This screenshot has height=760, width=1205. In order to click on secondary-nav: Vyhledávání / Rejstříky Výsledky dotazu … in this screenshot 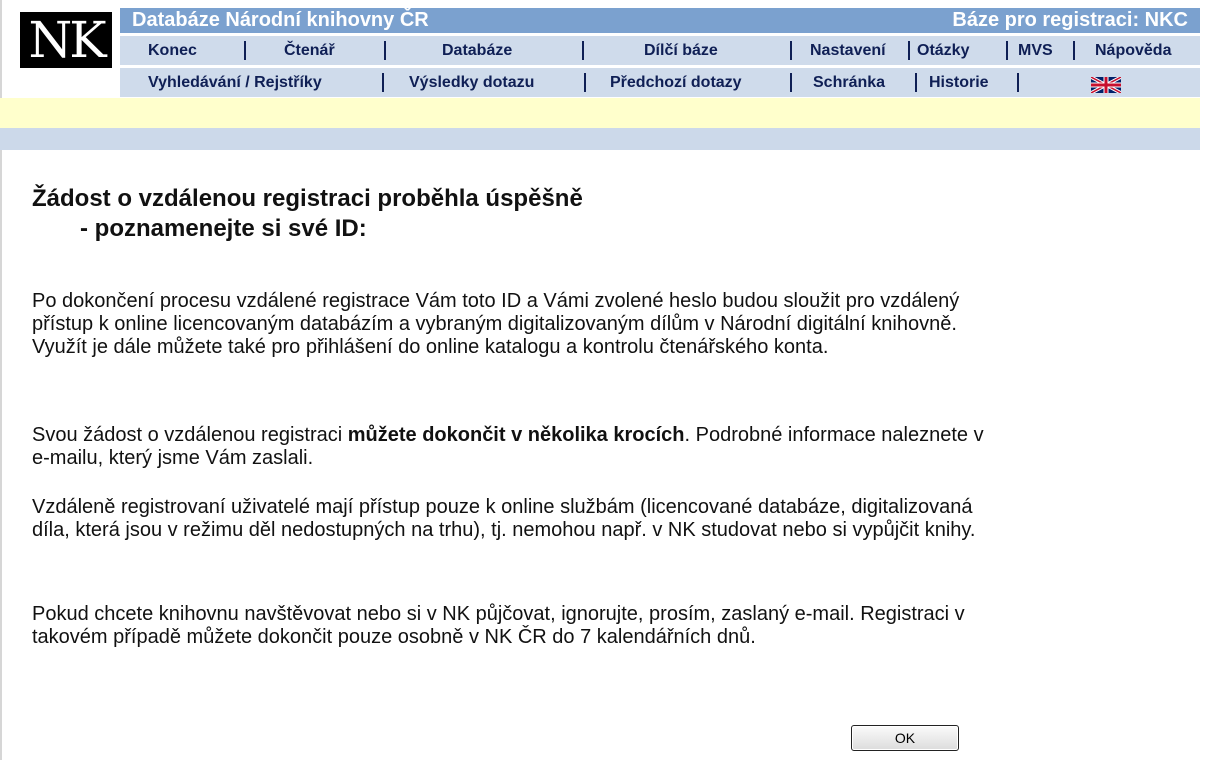, I will do `click(660, 82)`.